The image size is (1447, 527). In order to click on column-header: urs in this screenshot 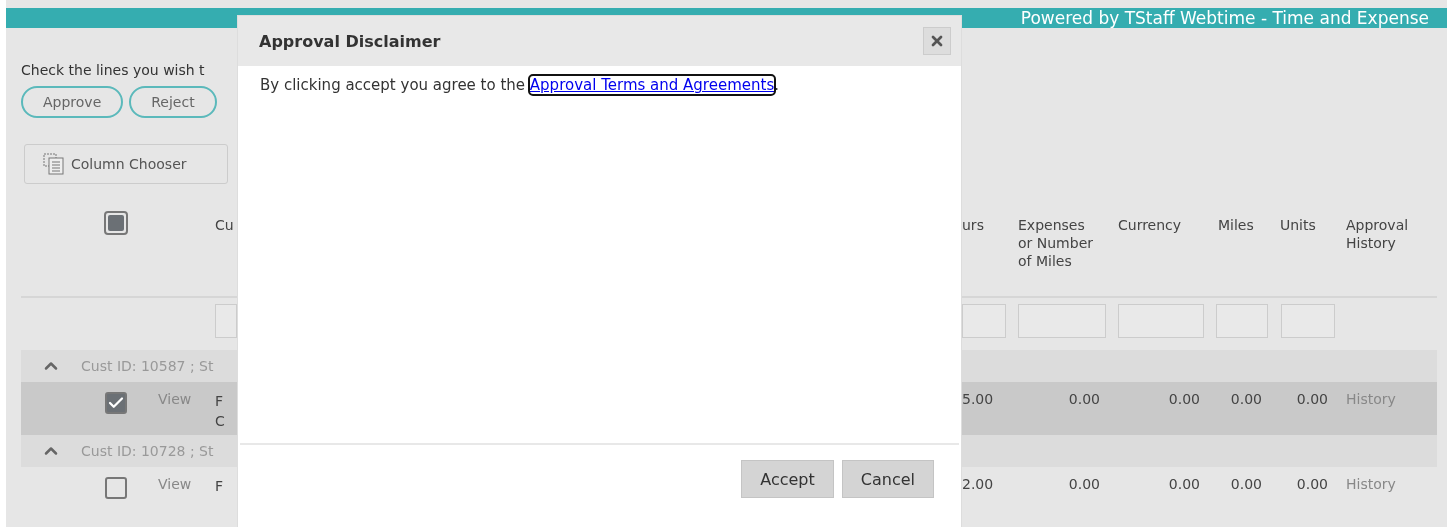, I will do `click(973, 225)`.